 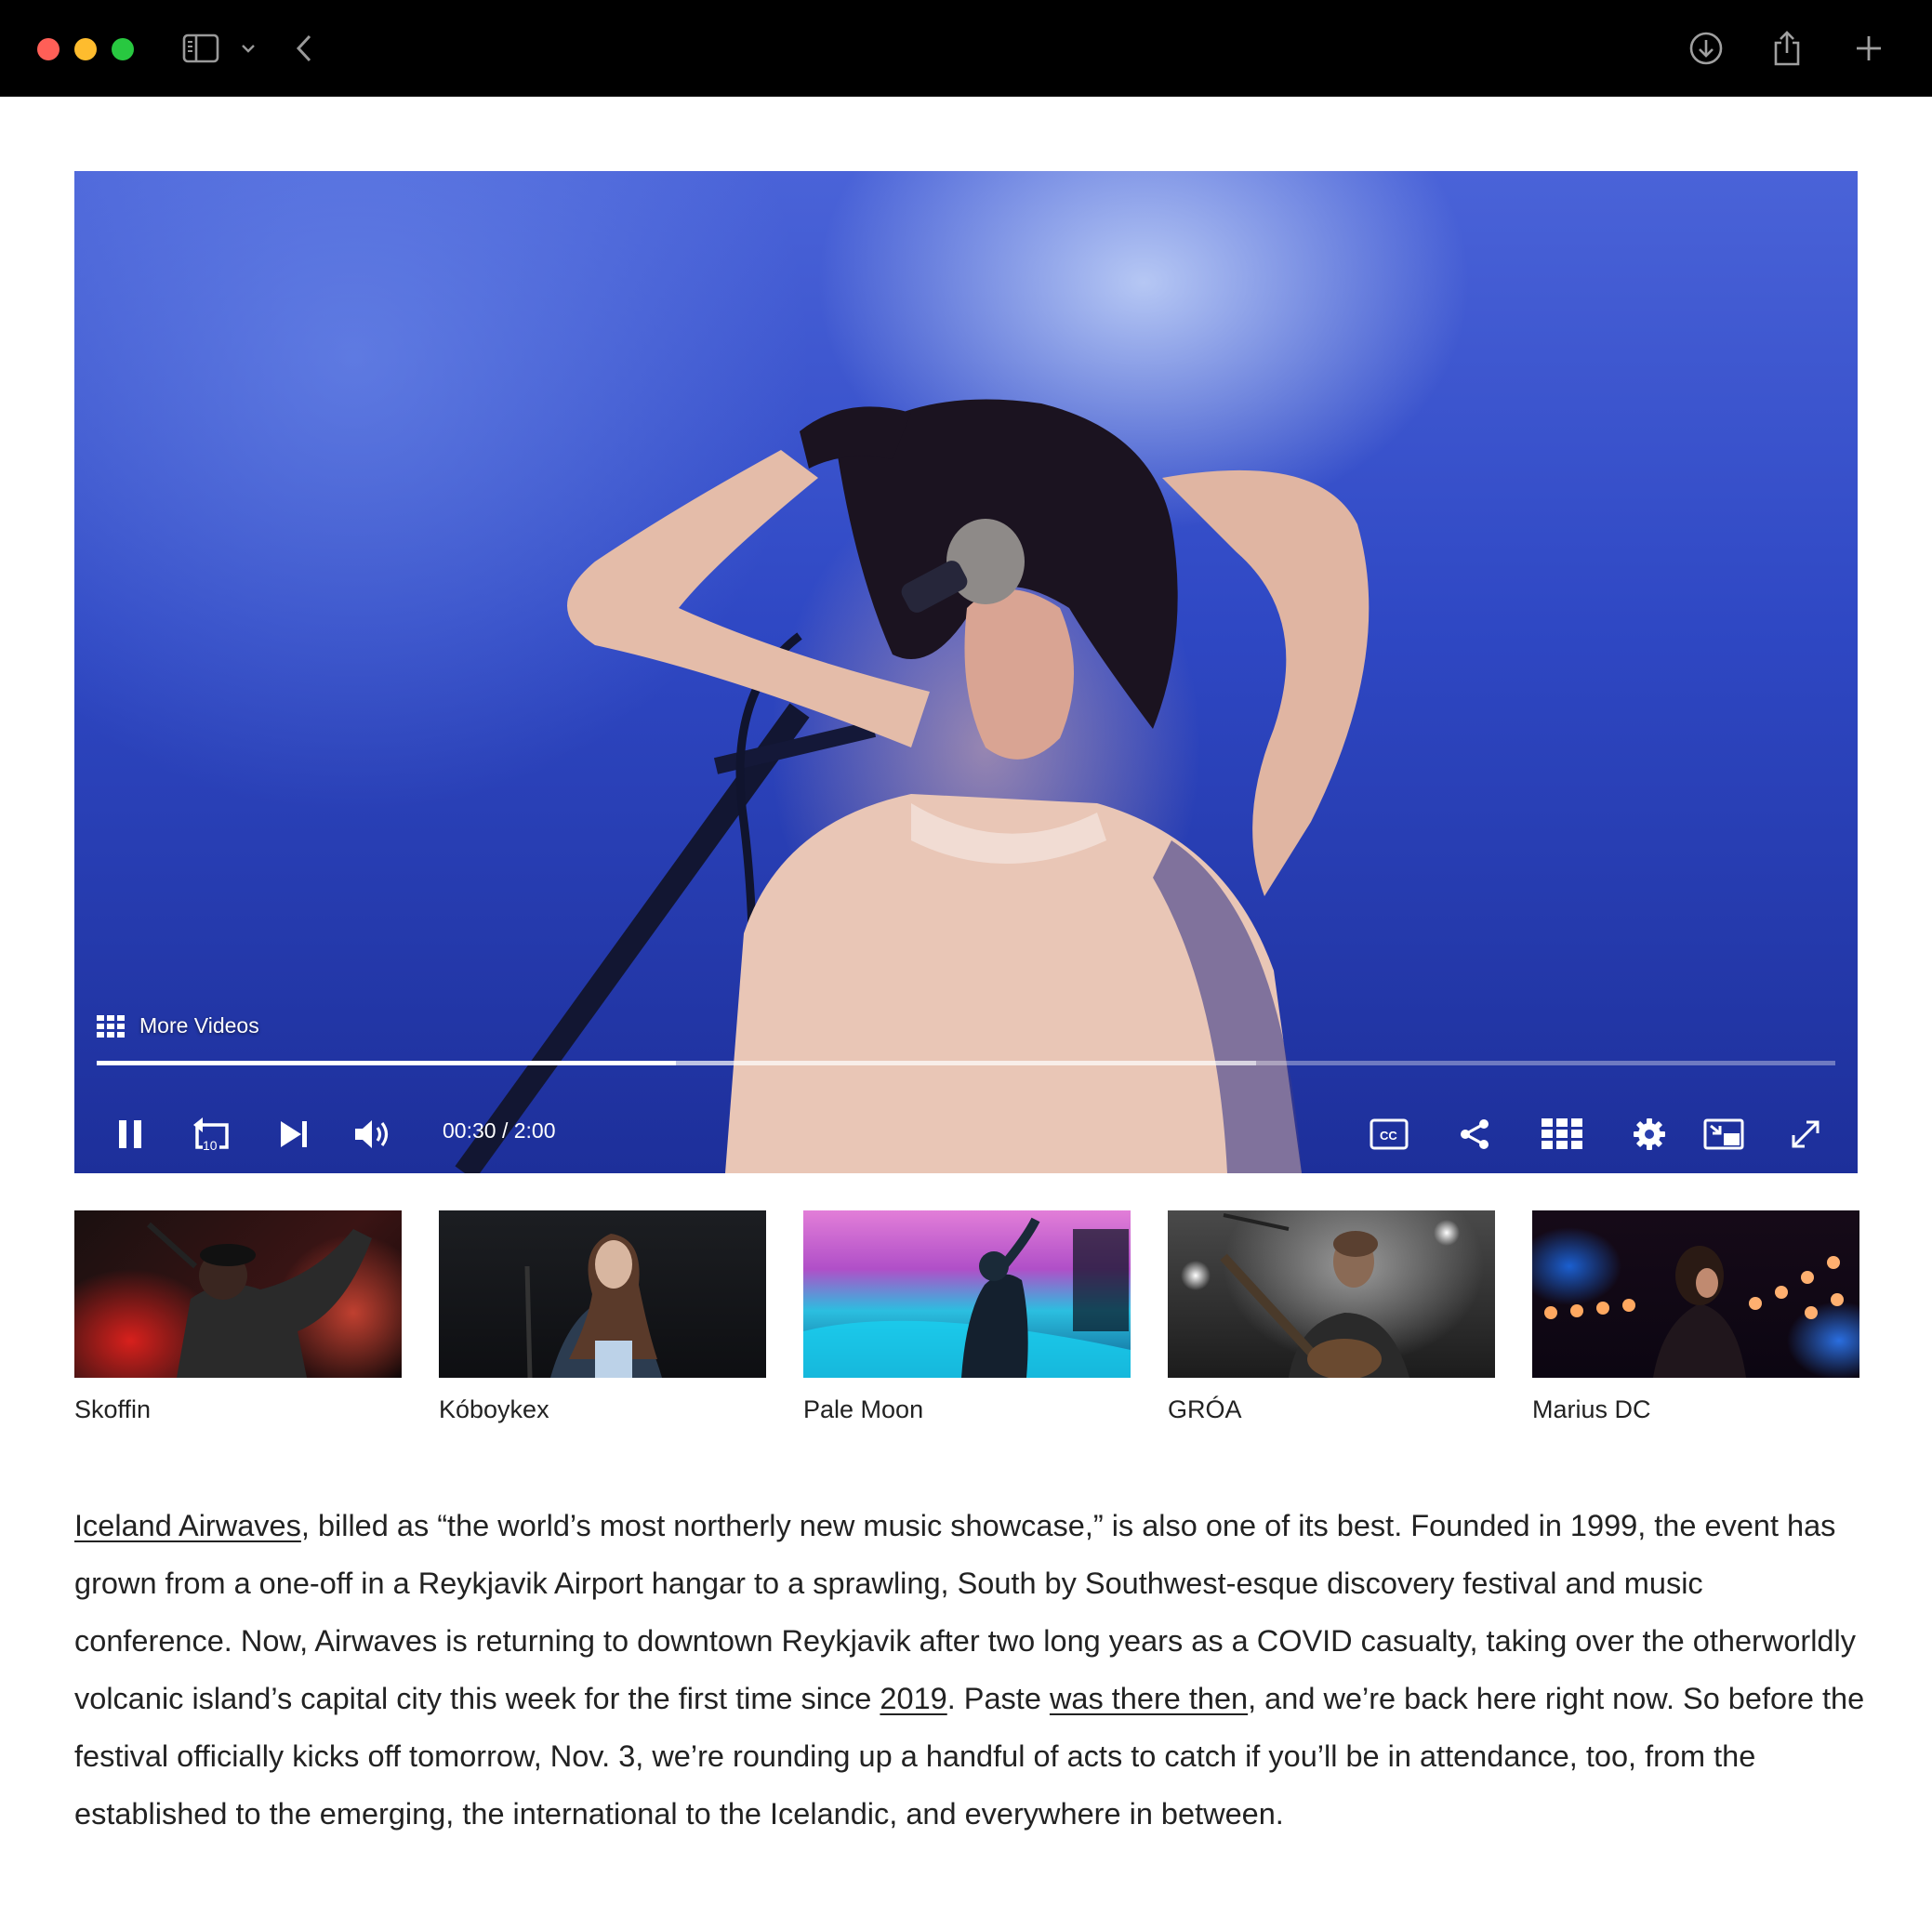 What do you see at coordinates (85, 49) in the screenshot?
I see `minimize-window-button` at bounding box center [85, 49].